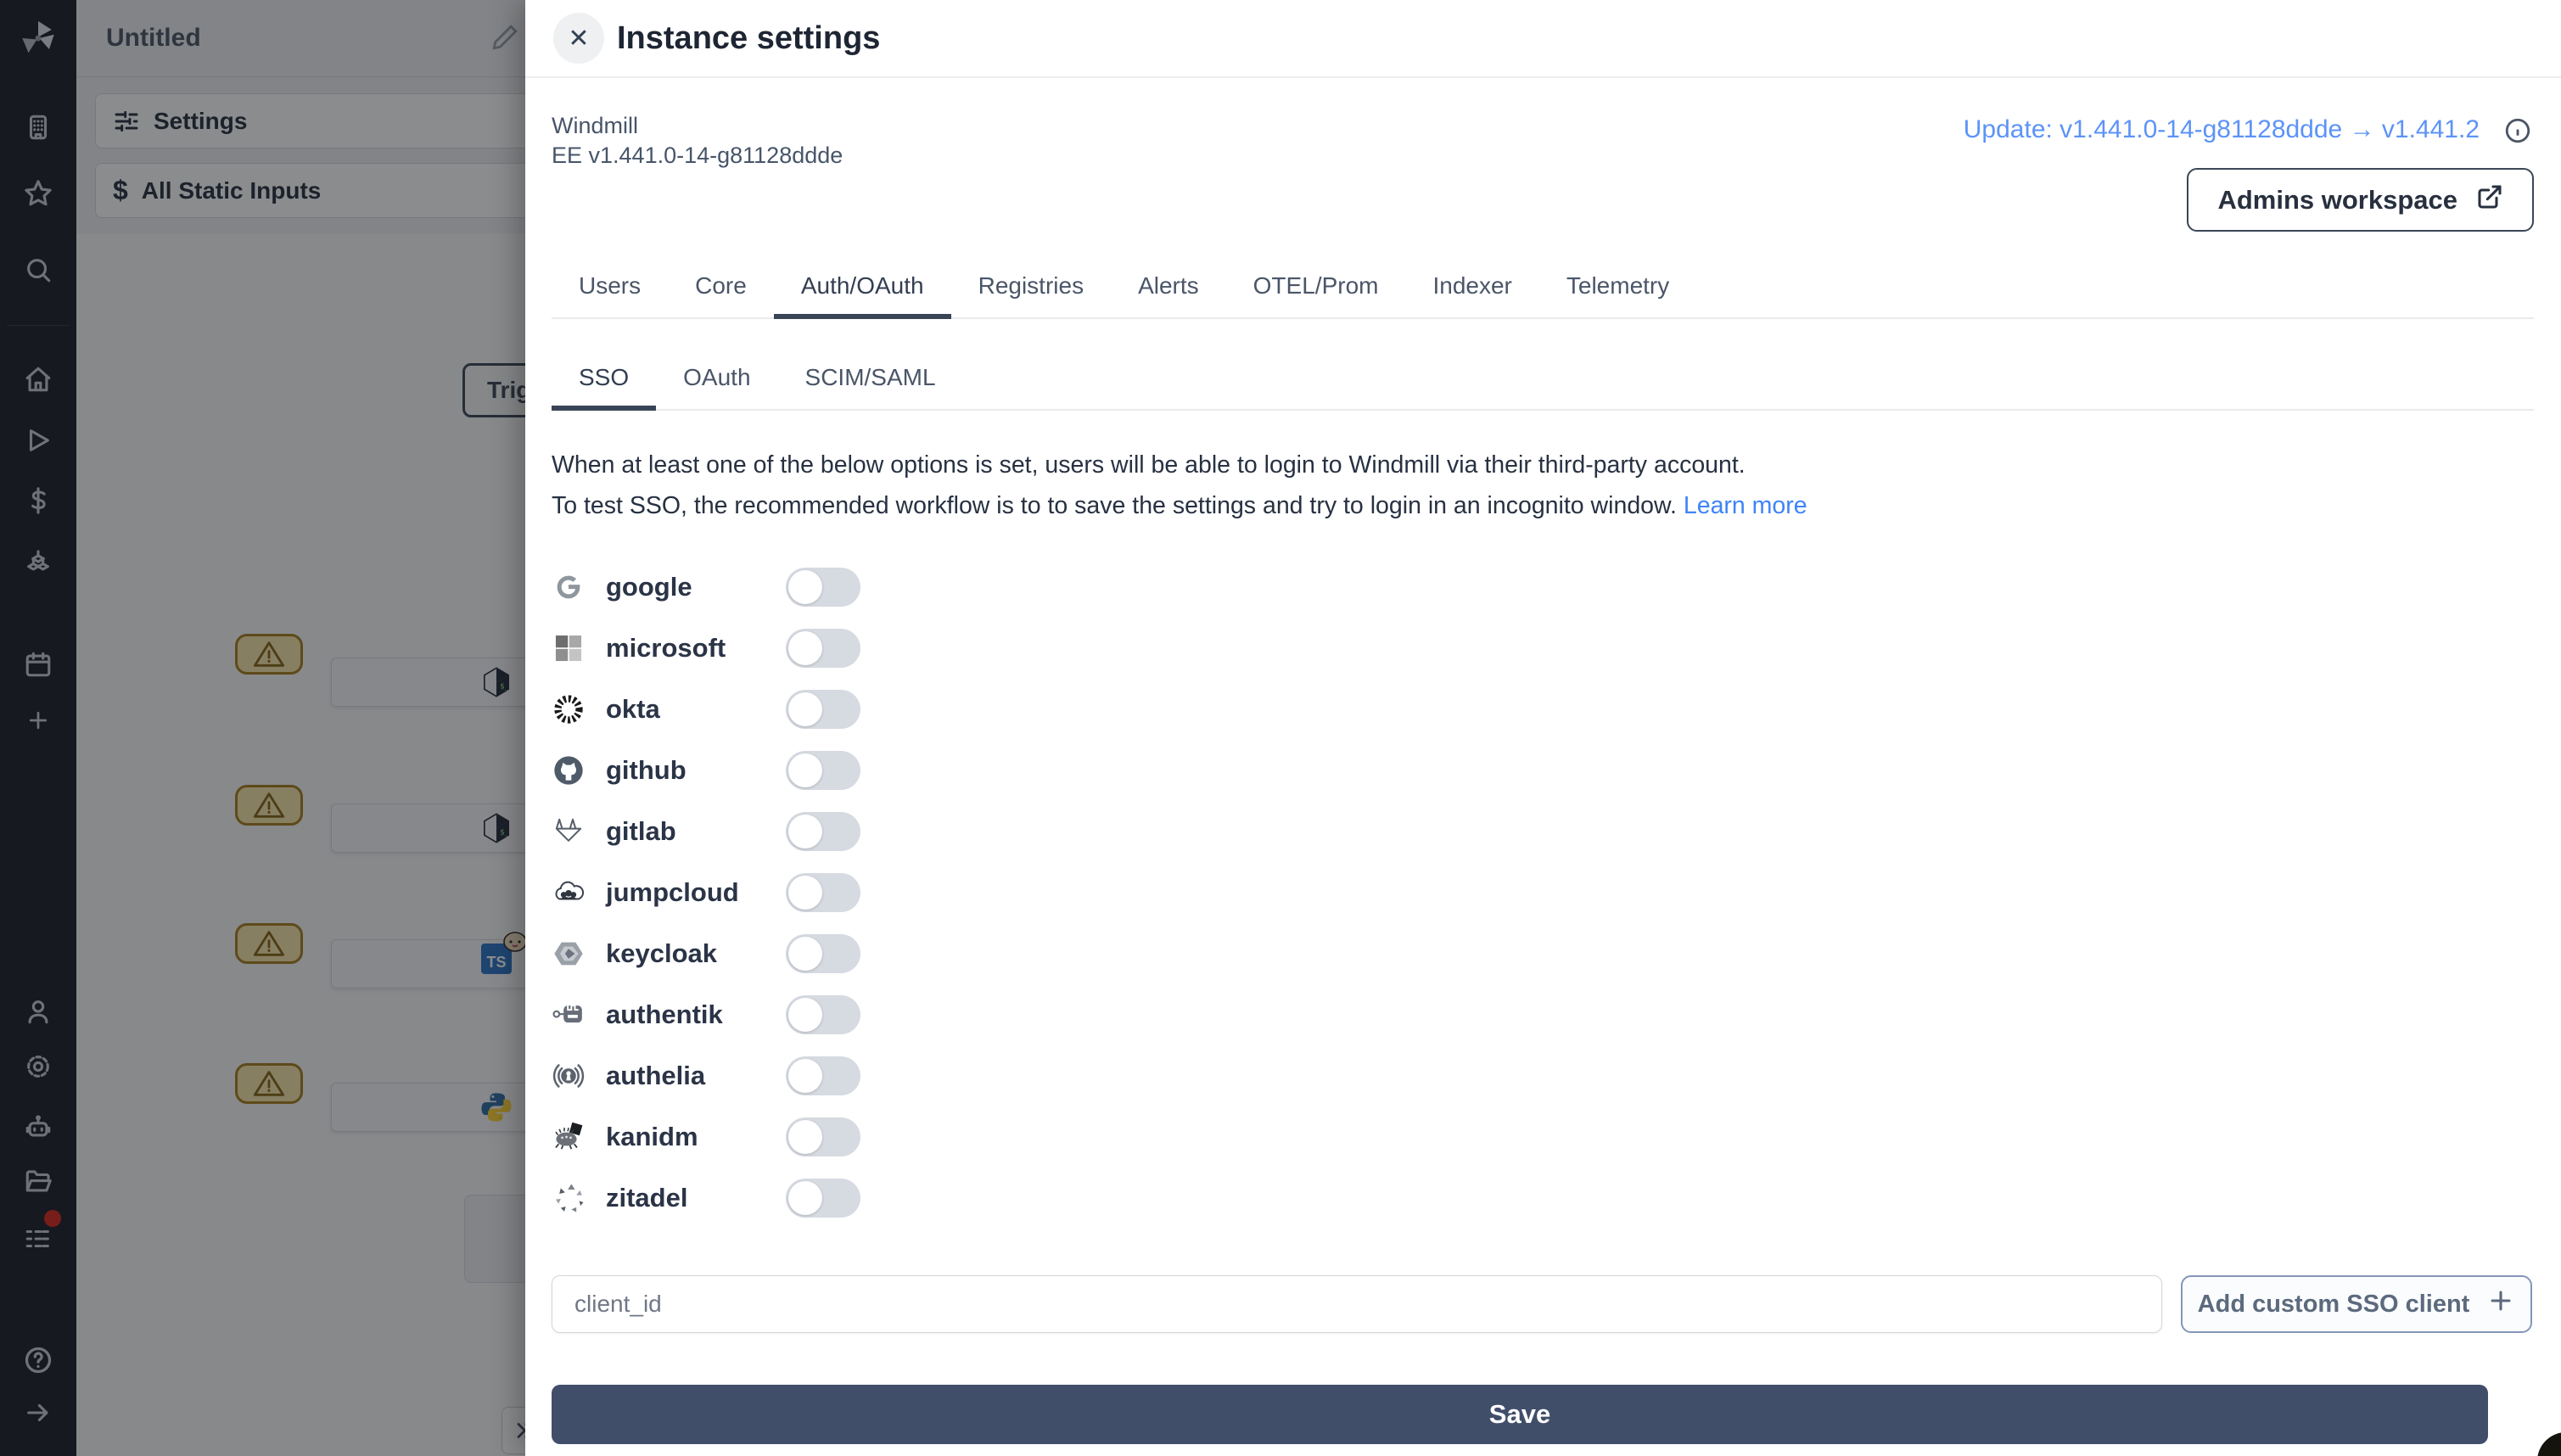 This screenshot has width=2561, height=1456. I want to click on provider-label: google, so click(649, 587).